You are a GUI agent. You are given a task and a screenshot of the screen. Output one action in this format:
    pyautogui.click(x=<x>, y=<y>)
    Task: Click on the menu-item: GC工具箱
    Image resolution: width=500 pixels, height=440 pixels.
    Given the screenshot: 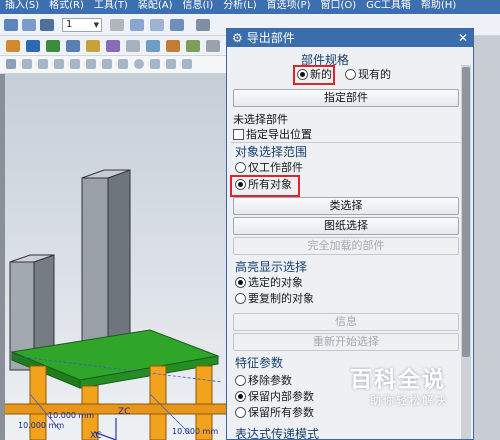 What is the action you would take?
    pyautogui.click(x=388, y=6)
    